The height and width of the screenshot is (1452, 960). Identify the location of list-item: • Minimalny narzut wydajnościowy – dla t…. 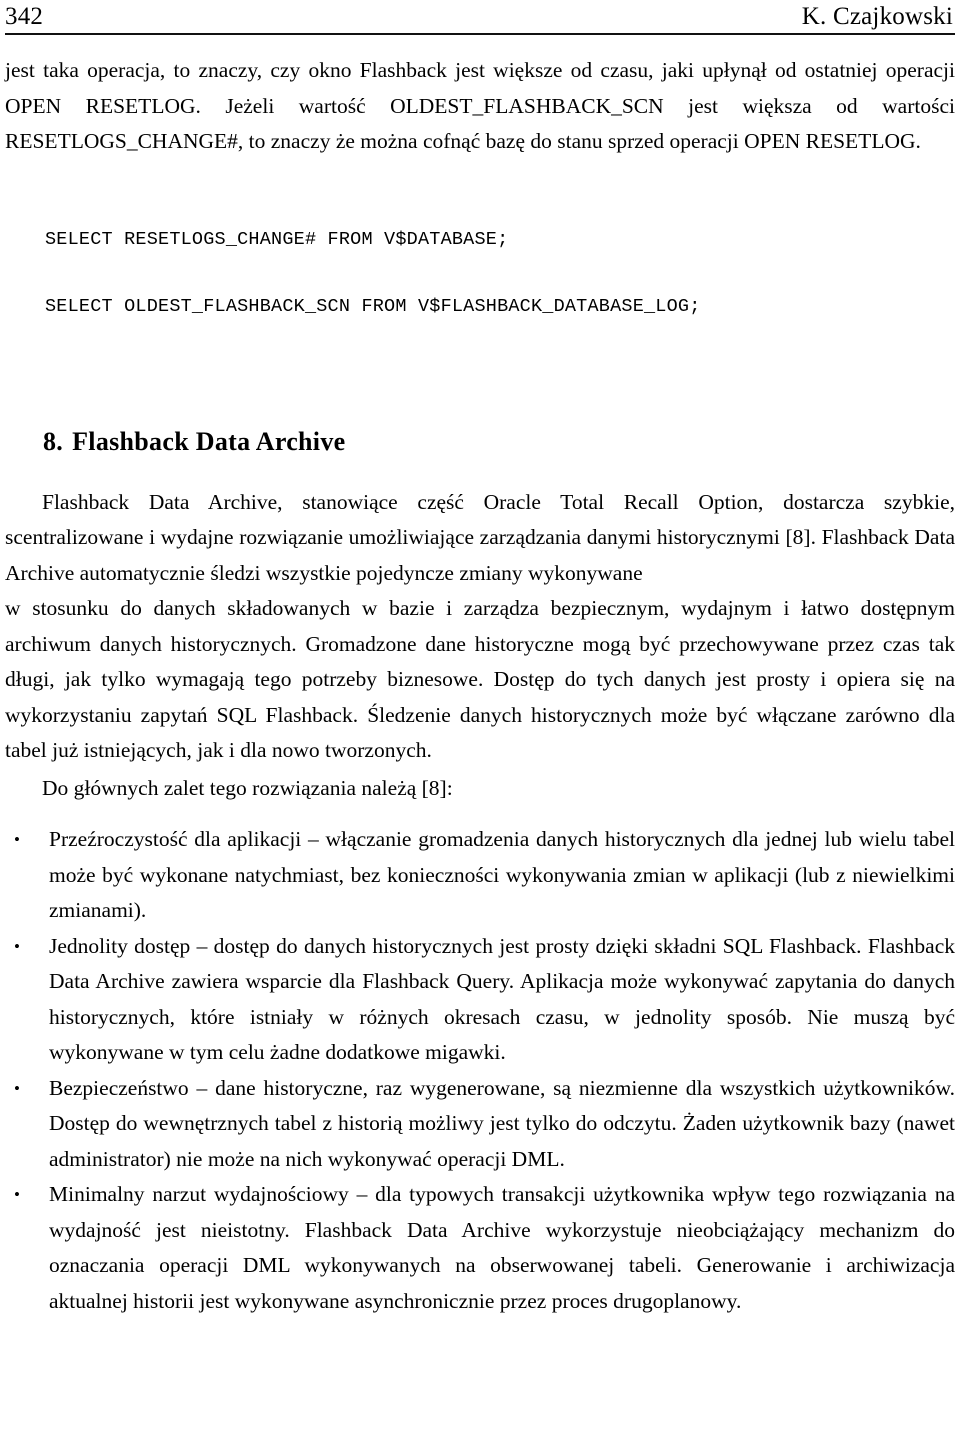
(480, 1248).